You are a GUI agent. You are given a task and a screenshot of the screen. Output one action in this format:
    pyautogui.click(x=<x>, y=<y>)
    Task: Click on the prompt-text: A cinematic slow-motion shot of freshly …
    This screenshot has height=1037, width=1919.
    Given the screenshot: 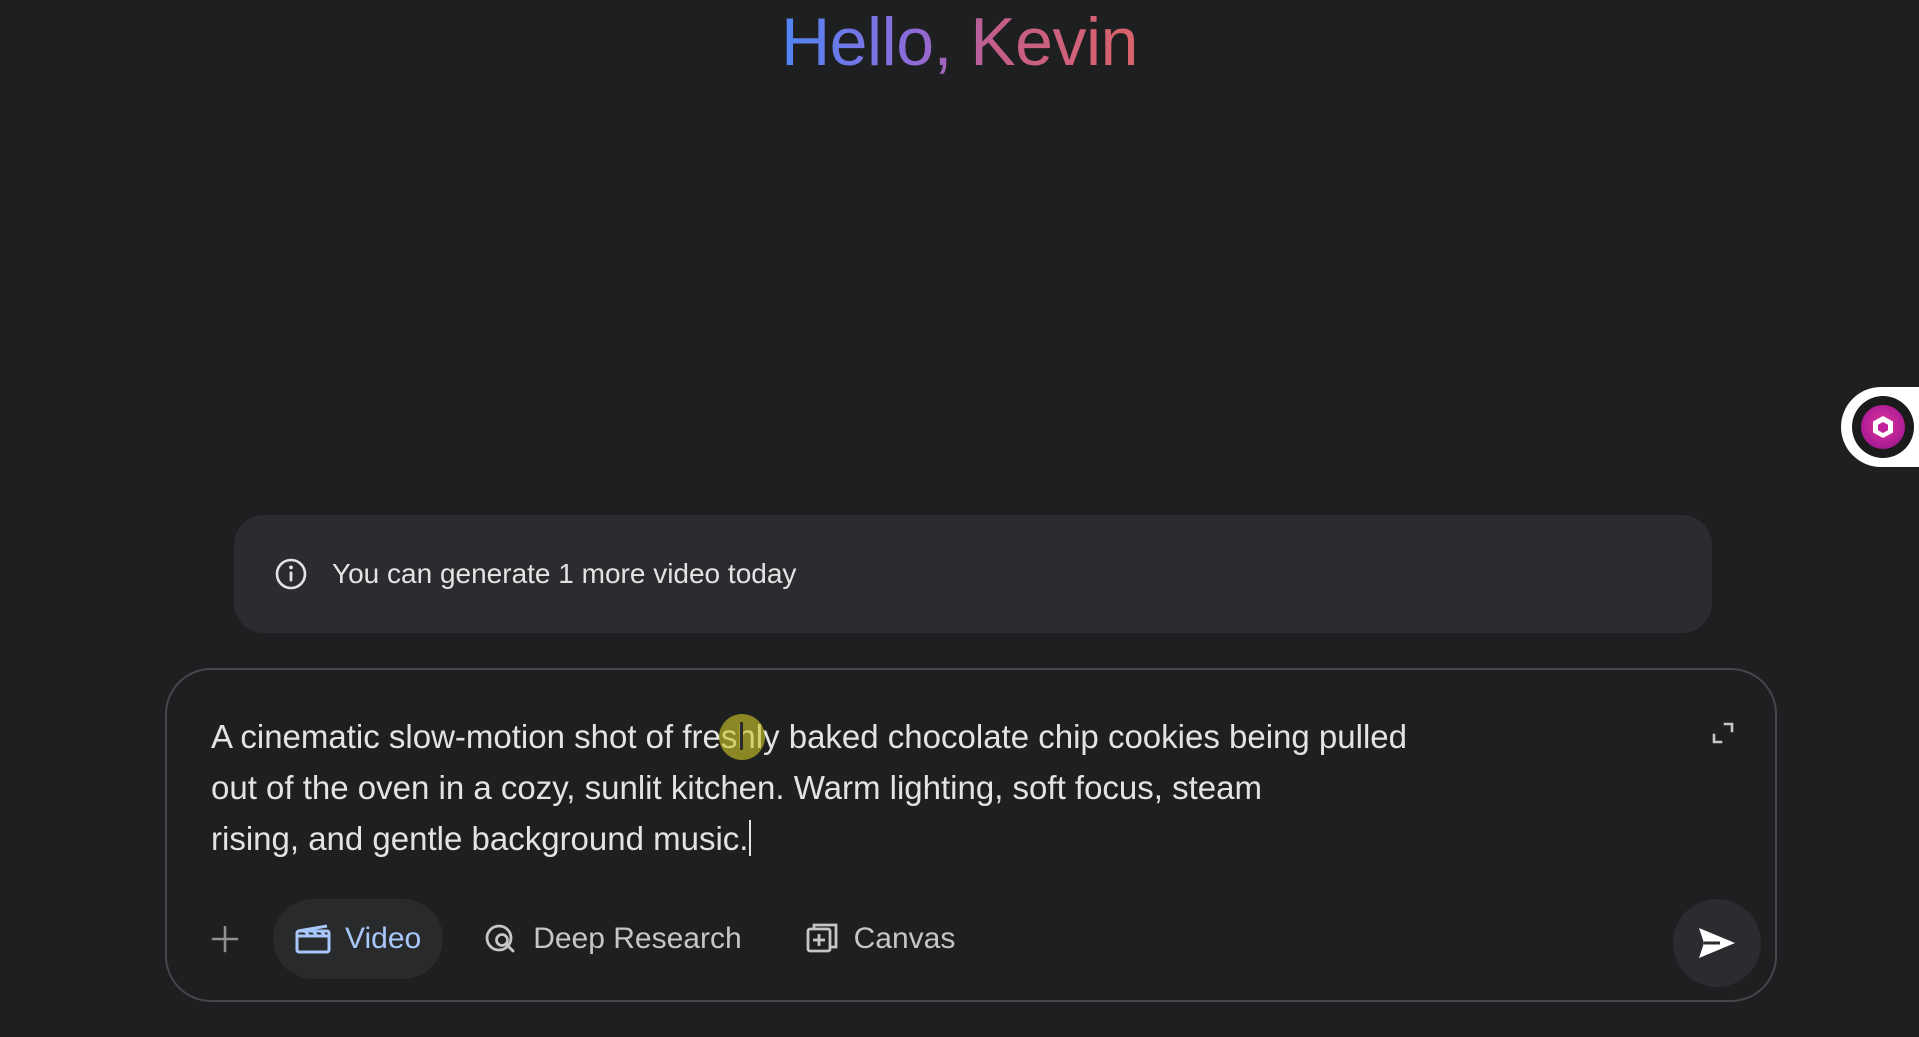 What is the action you would take?
    pyautogui.click(x=809, y=787)
    